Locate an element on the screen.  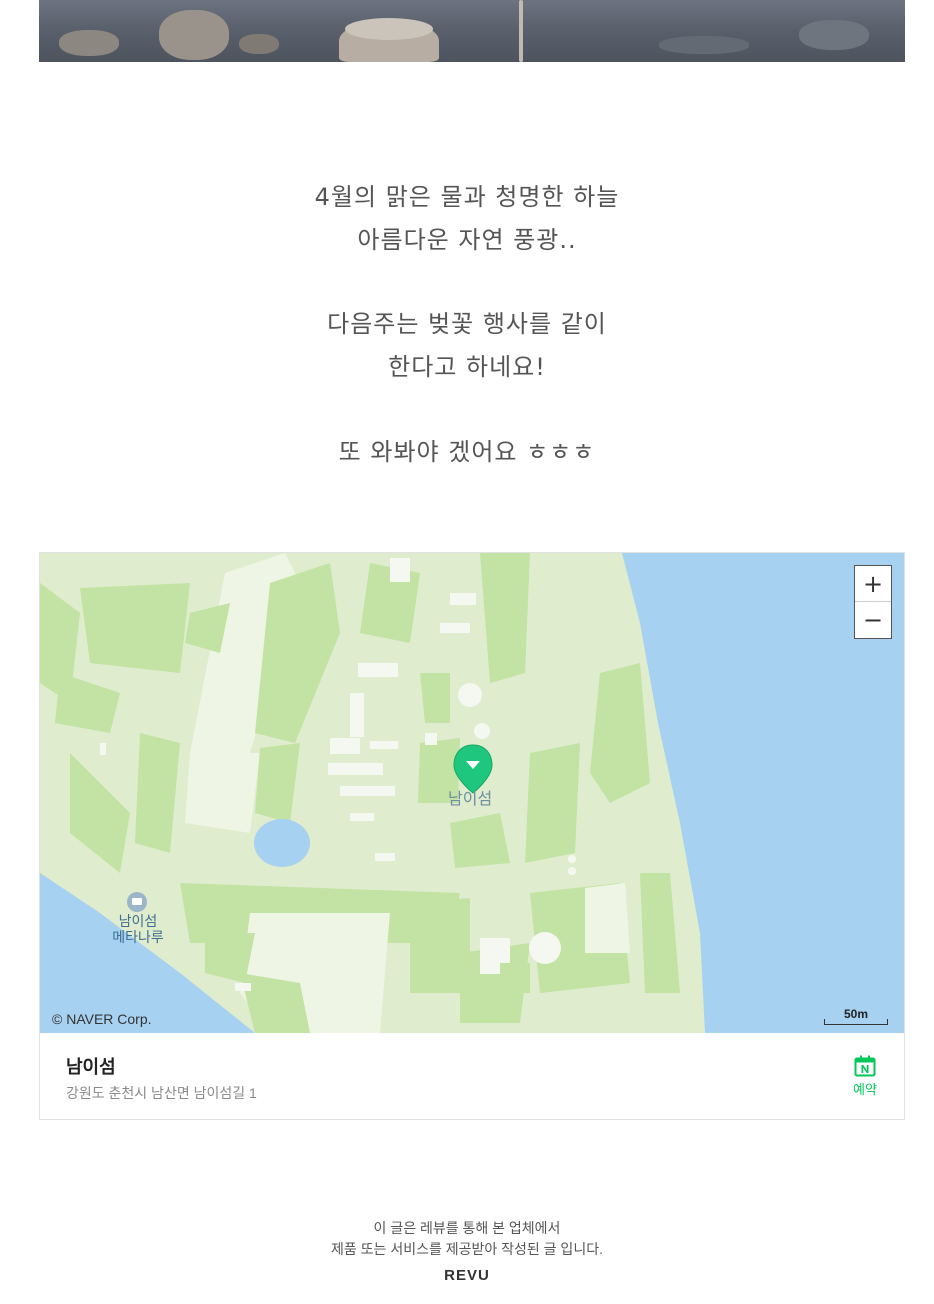
poem-line: 아름다운 자연 풍광.. is located at coordinates (467, 240).